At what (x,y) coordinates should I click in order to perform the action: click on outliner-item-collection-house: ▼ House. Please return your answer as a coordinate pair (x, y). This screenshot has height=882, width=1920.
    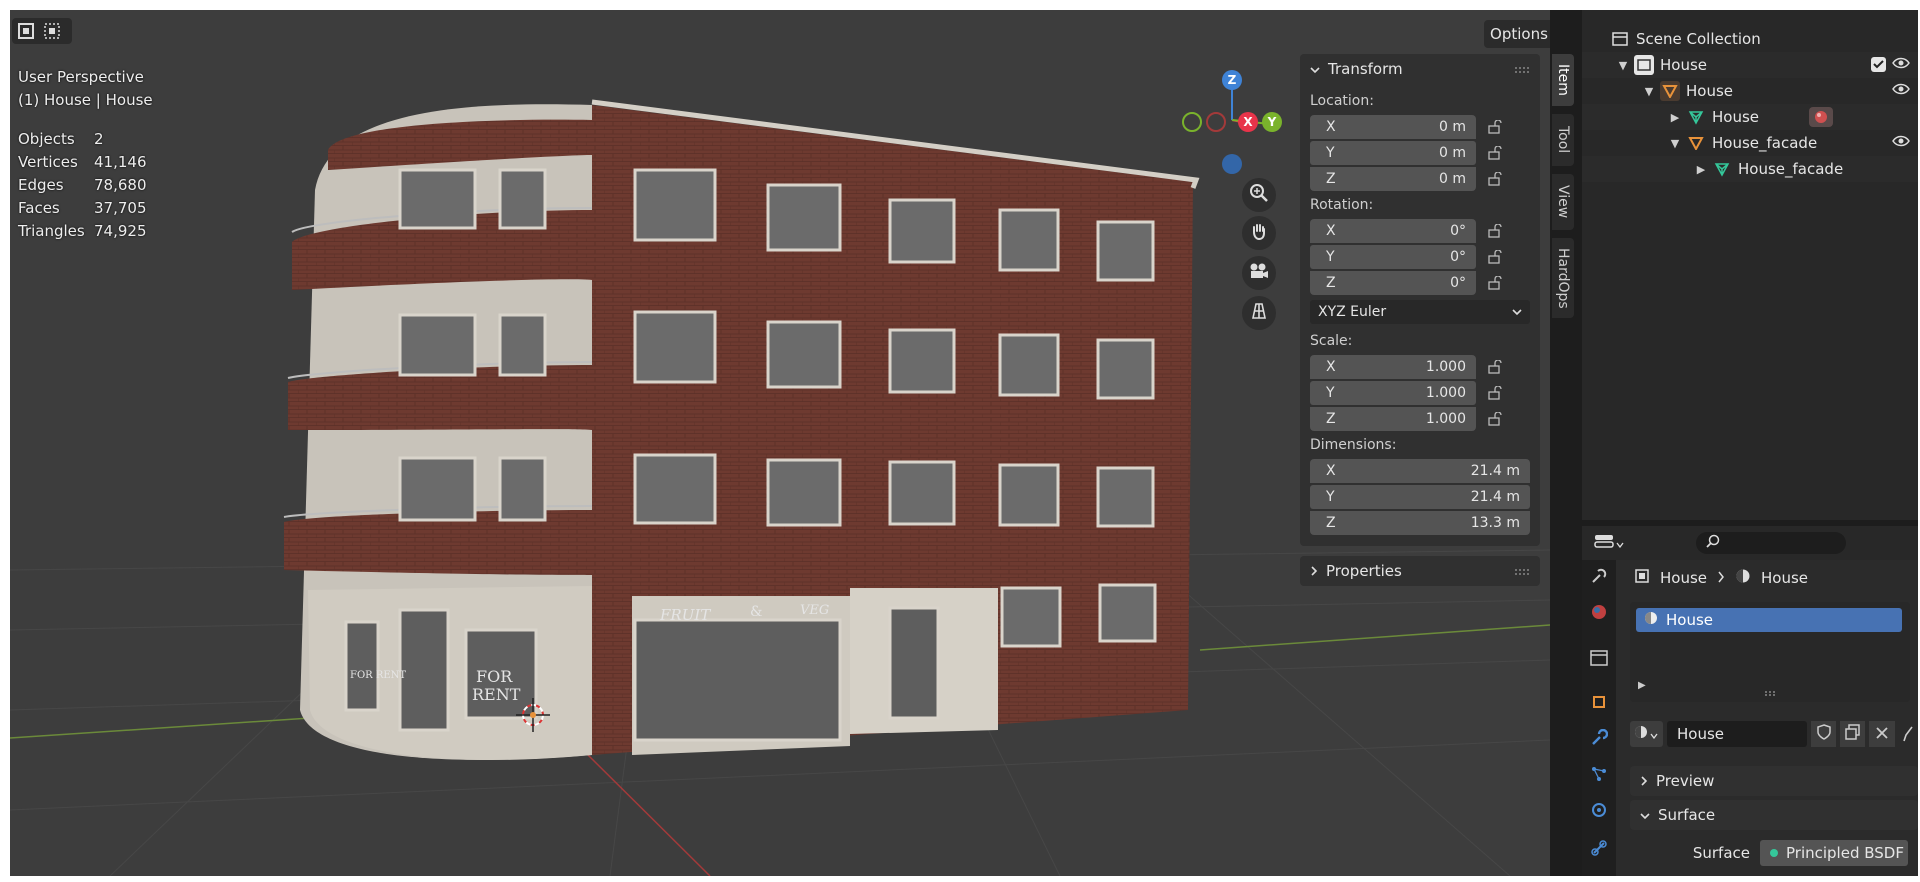
    Looking at the image, I should click on (1750, 65).